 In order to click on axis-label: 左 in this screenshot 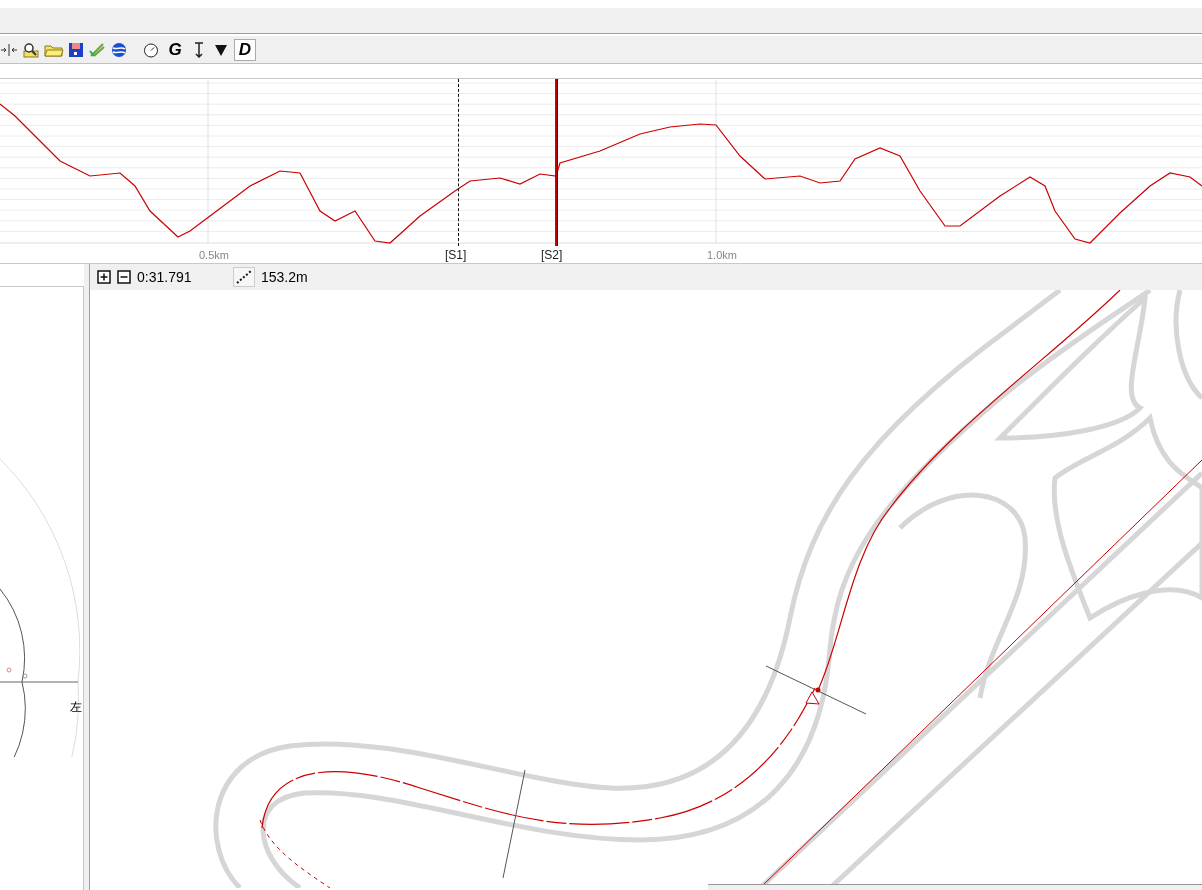, I will do `click(76, 707)`.